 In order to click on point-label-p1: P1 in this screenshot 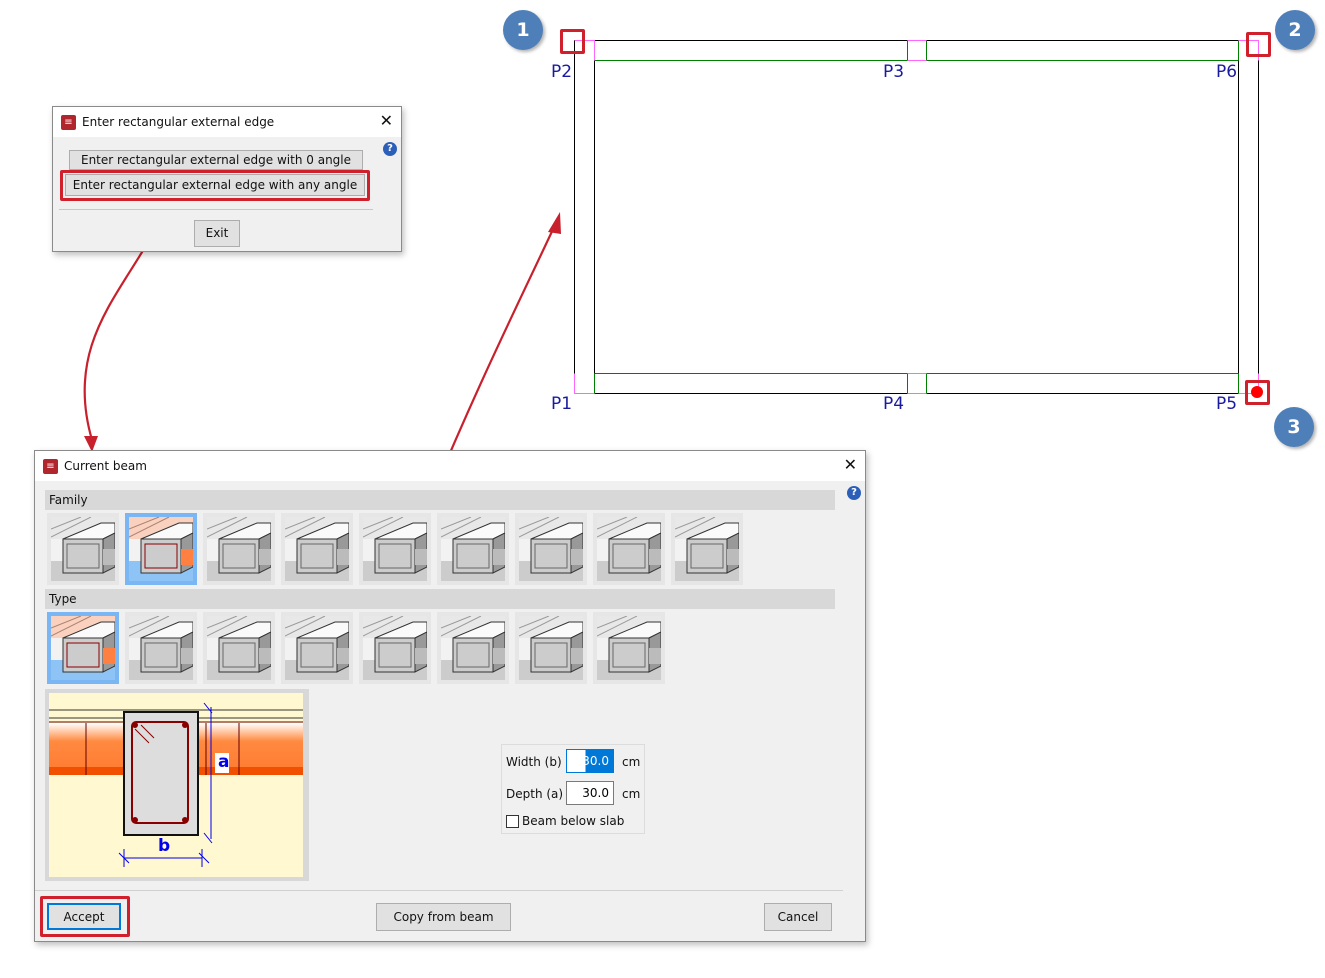, I will do `click(562, 404)`.